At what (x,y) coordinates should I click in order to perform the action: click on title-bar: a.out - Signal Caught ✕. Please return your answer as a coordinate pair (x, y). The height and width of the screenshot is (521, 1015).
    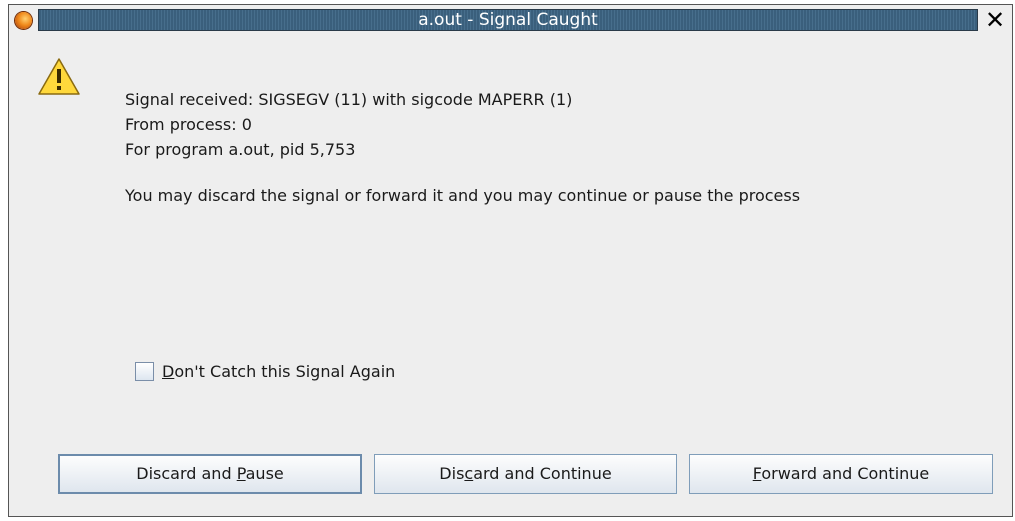
    Looking at the image, I should click on (510, 20).